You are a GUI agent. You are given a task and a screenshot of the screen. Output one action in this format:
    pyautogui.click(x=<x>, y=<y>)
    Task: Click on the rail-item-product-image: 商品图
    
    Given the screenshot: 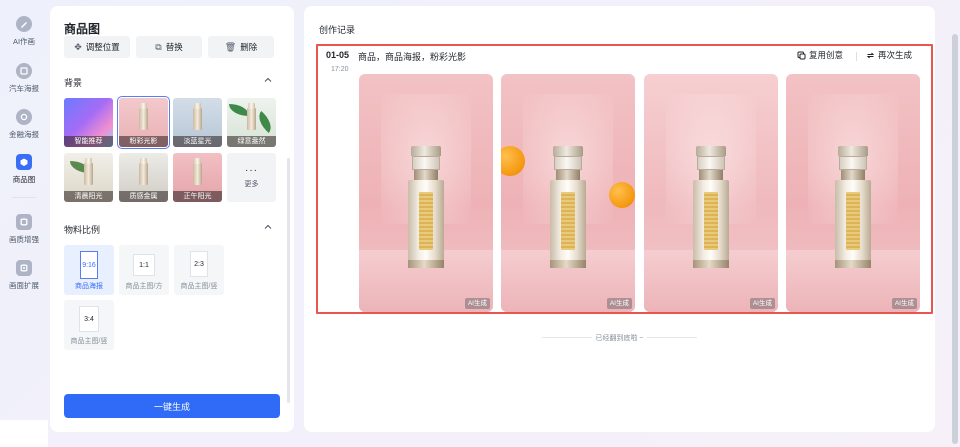 What is the action you would take?
    pyautogui.click(x=24, y=169)
    